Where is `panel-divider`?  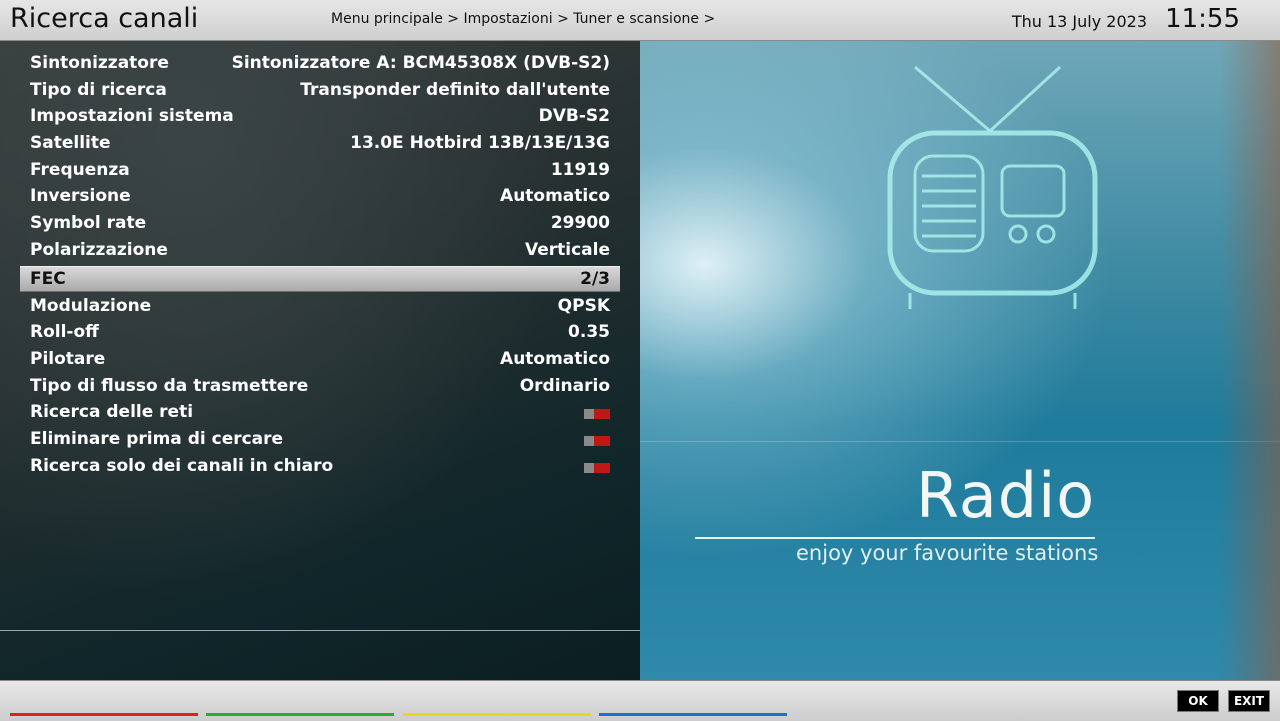
panel-divider is located at coordinates (320, 630).